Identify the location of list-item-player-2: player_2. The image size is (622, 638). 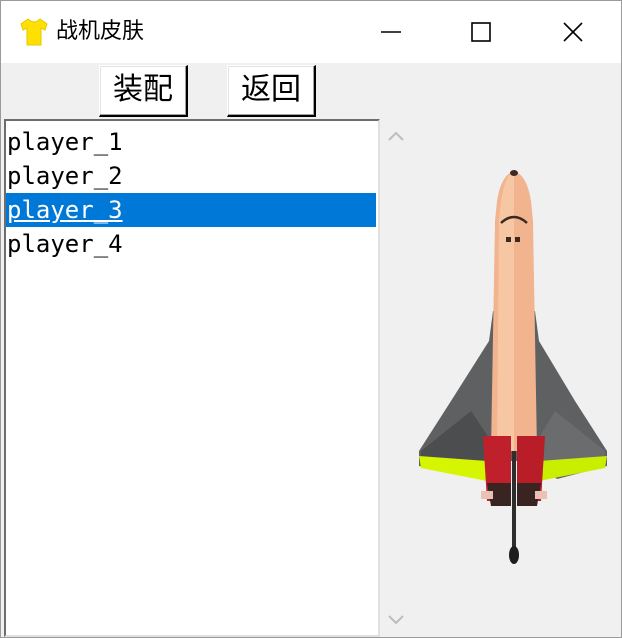
(191, 176).